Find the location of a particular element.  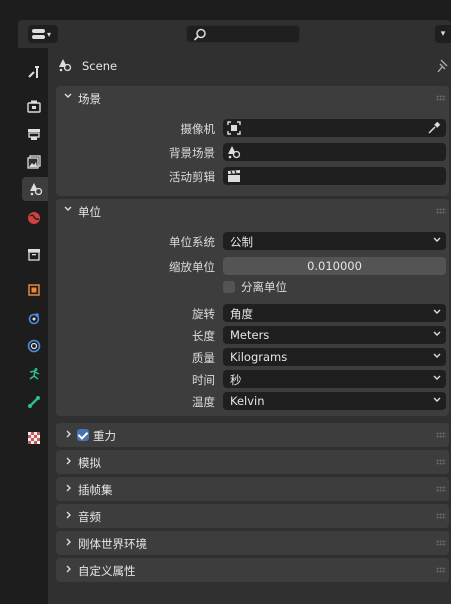

context-label: Scene is located at coordinates (100, 66).